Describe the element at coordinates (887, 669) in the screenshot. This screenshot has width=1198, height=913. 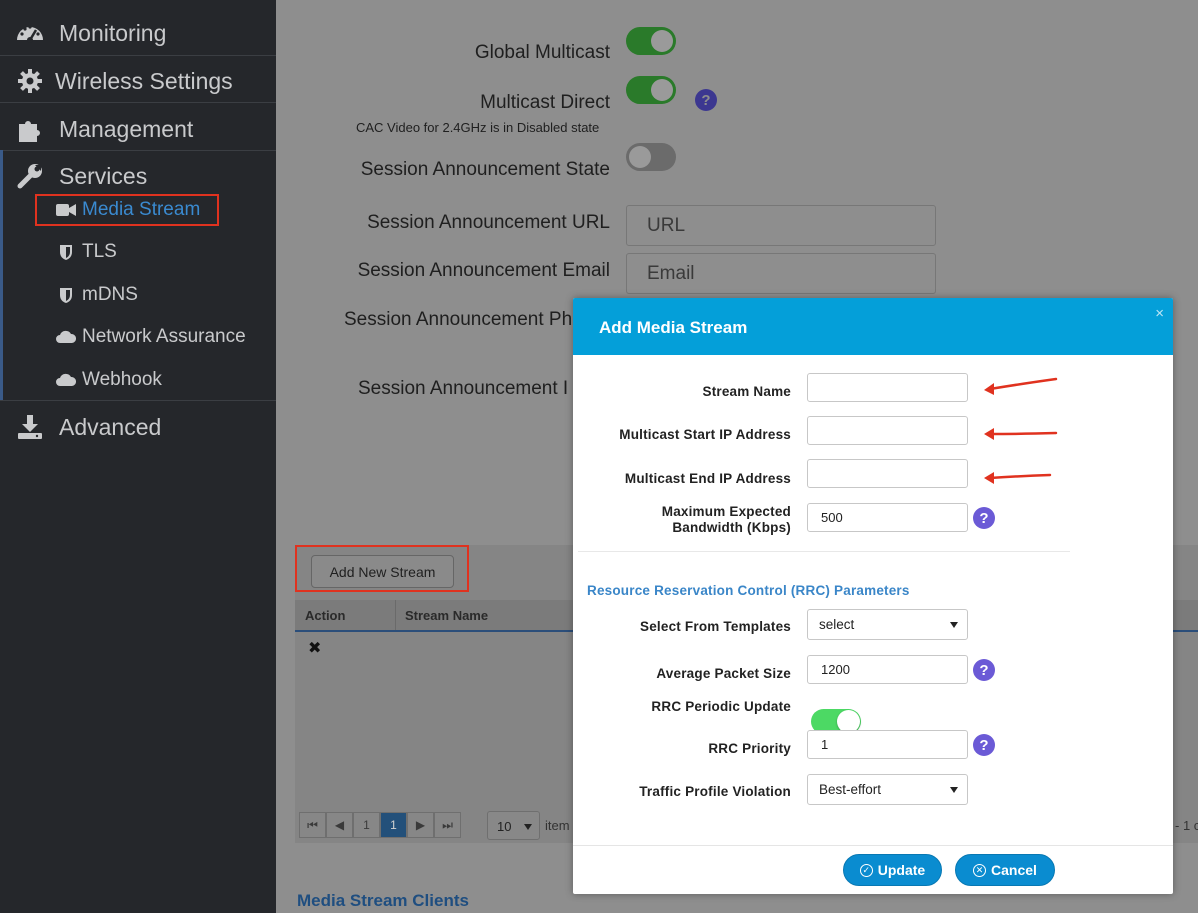
I see `avg-packet-input: 1200` at that location.